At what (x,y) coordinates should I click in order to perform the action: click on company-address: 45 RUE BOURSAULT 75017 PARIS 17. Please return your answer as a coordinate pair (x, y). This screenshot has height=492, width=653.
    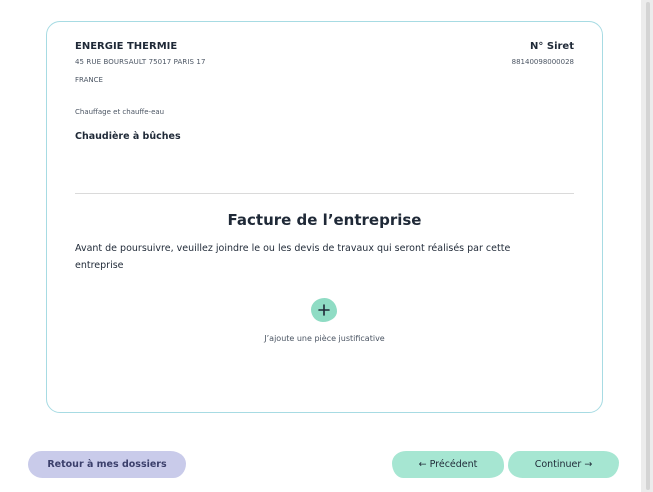
    Looking at the image, I should click on (140, 62).